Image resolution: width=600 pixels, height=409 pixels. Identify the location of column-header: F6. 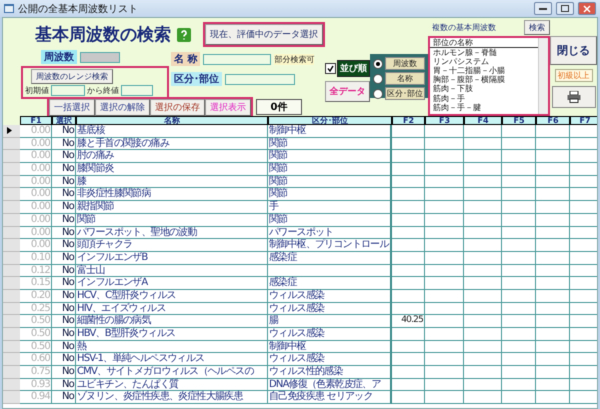
(553, 120).